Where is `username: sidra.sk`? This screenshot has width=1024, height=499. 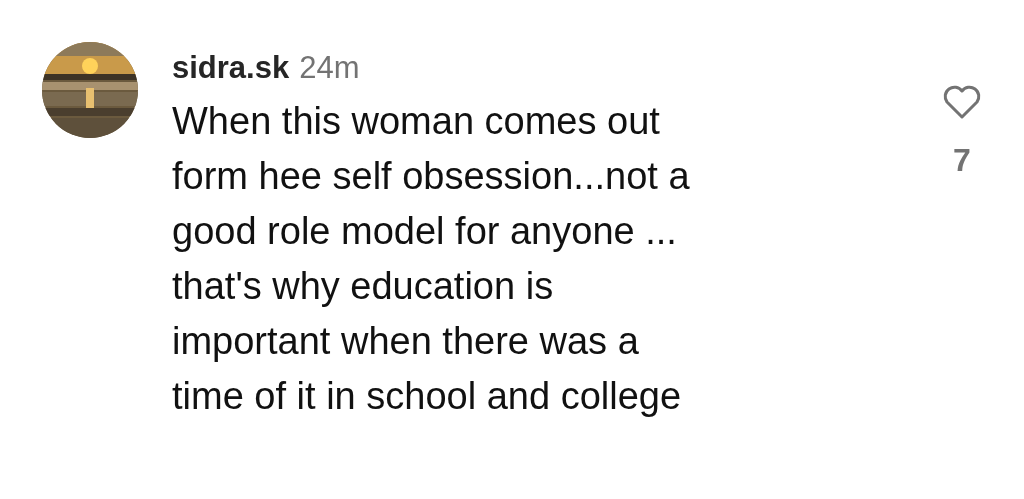
username: sidra.sk is located at coordinates (231, 68).